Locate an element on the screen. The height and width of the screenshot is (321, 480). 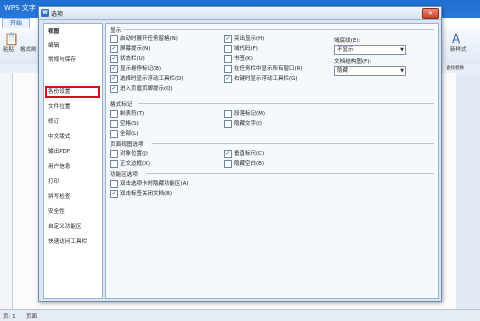
field-shading-value: 不显示 is located at coordinates (345, 50).